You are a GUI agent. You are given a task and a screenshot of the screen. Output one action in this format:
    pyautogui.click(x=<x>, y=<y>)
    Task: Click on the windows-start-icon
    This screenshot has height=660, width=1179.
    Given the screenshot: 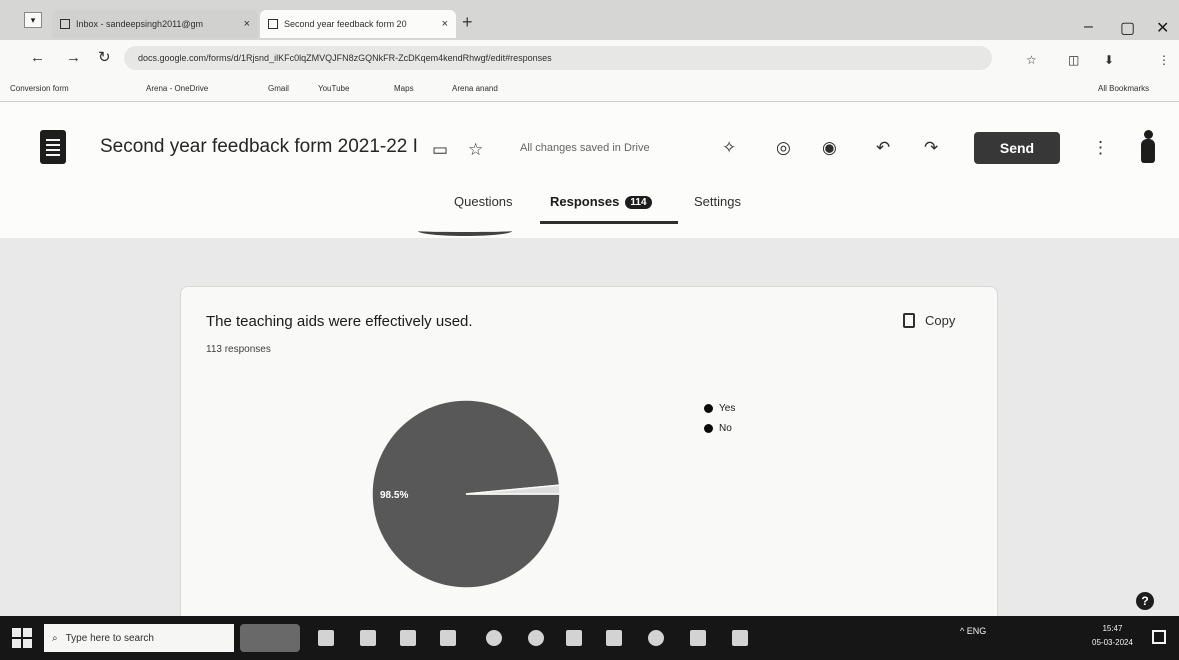 What is the action you would take?
    pyautogui.click(x=22, y=638)
    